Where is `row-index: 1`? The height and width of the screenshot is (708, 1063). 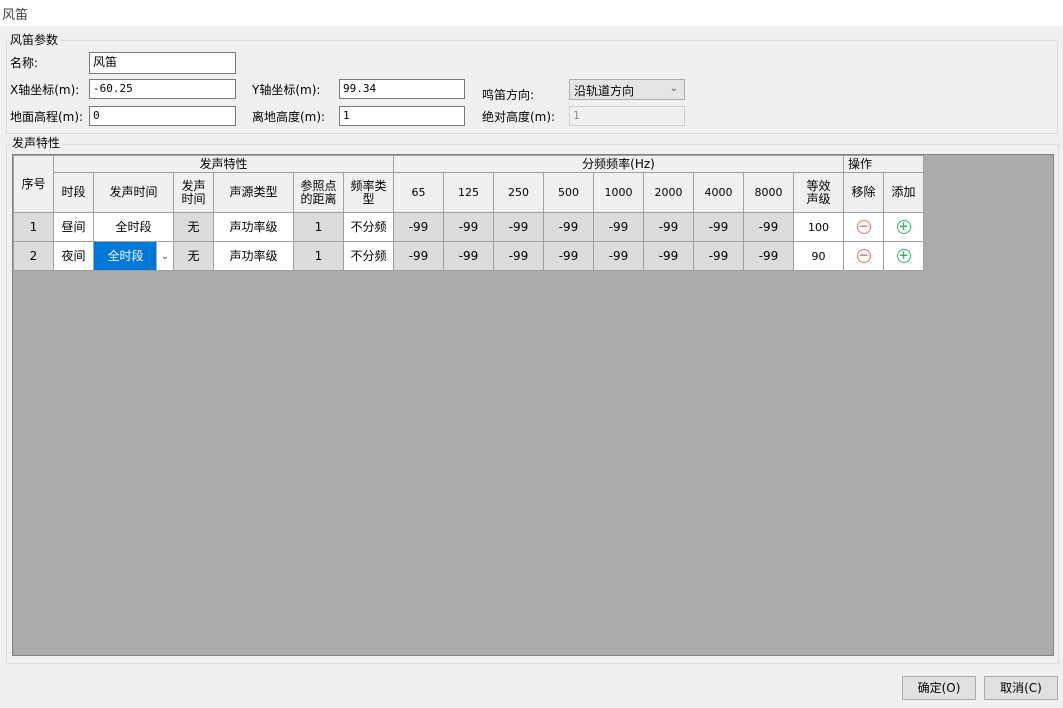
row-index: 1 is located at coordinates (33, 227).